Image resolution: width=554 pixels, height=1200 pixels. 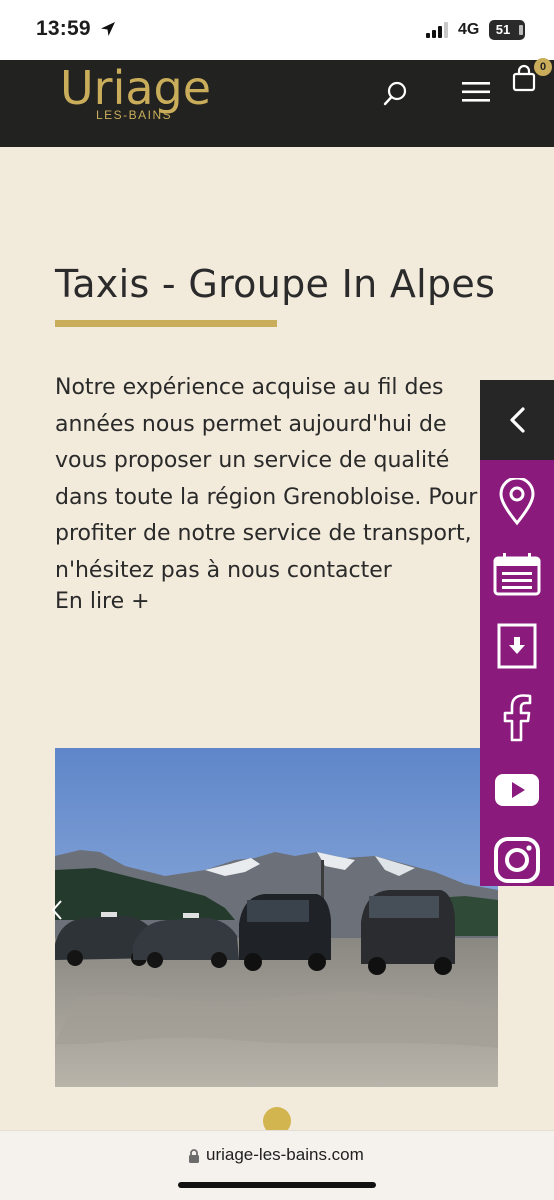 I want to click on read-more-link: En lire +, so click(x=102, y=601).